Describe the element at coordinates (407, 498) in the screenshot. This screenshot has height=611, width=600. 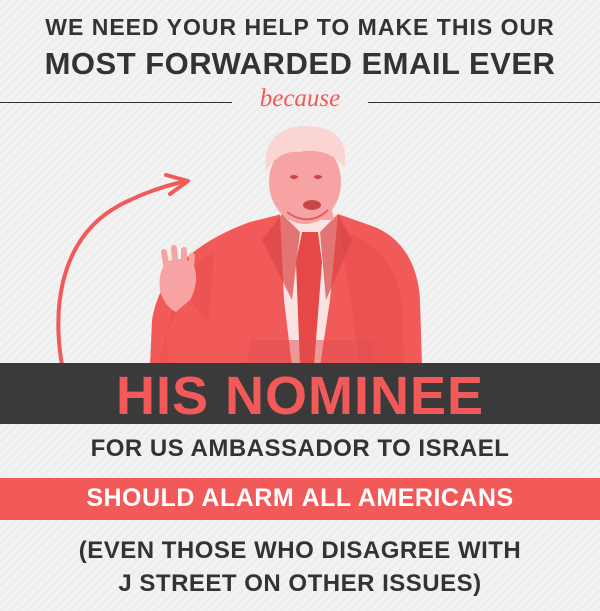
I see `alarm-emphasis: ALL AMERICANS` at that location.